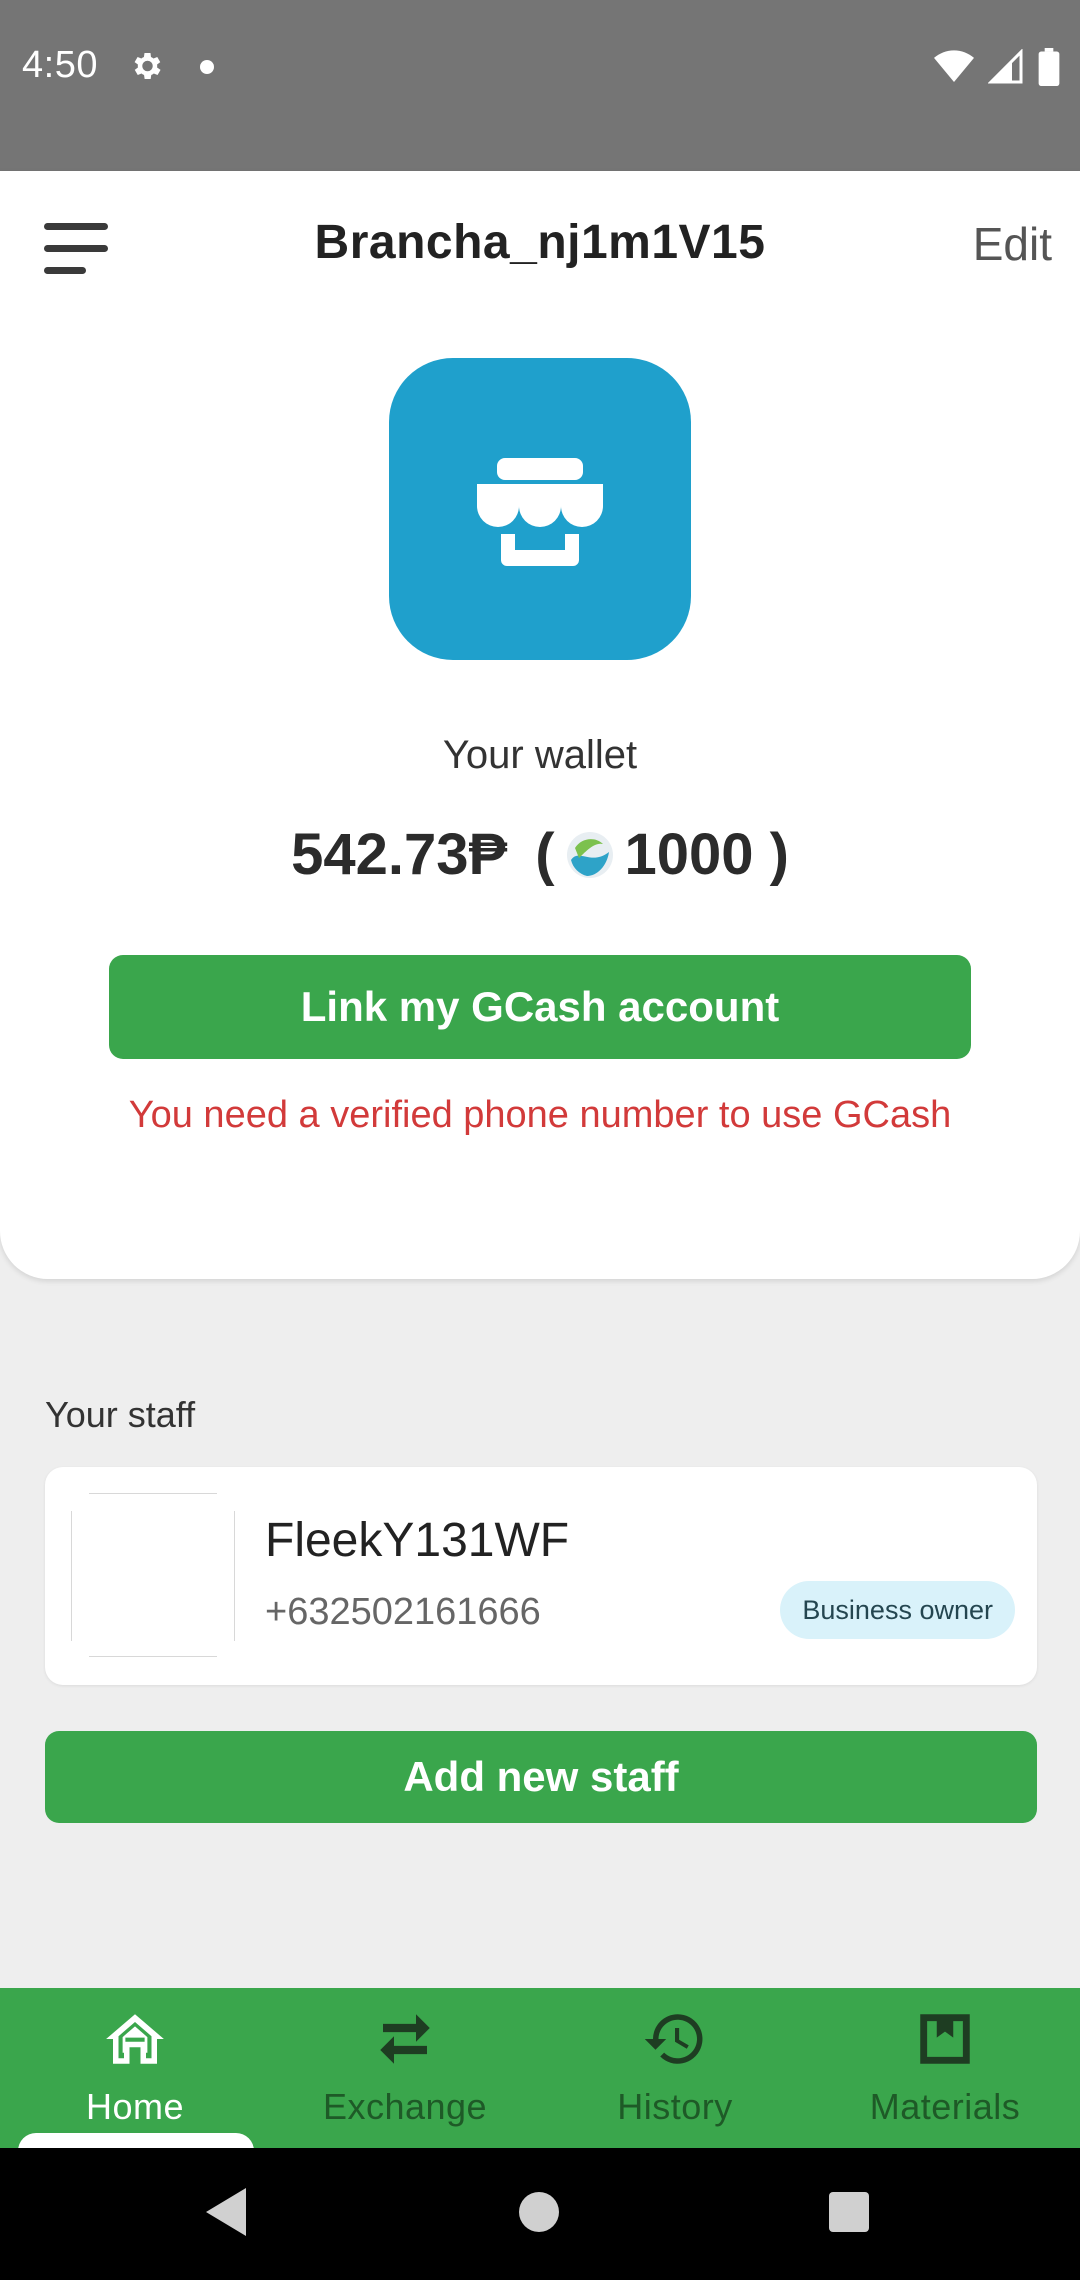  Describe the element at coordinates (147, 66) in the screenshot. I see `gear-icon` at that location.